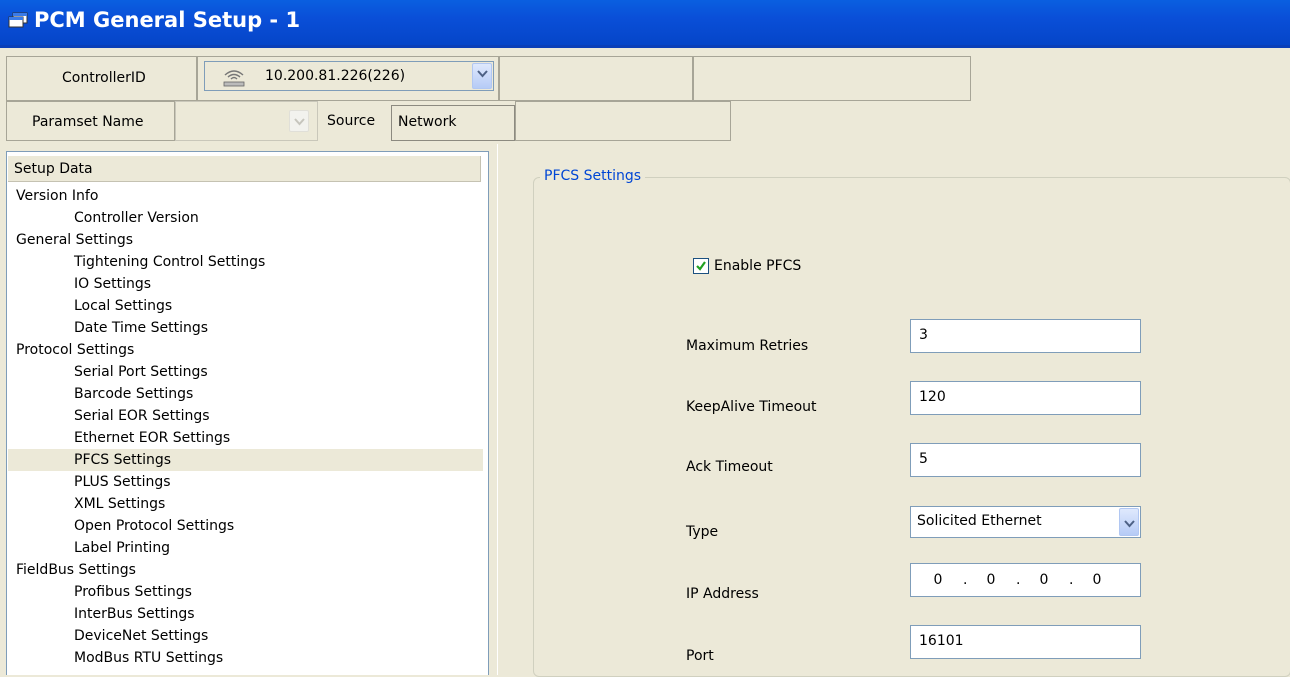  I want to click on max-retries-label: Maximum Retries, so click(747, 346).